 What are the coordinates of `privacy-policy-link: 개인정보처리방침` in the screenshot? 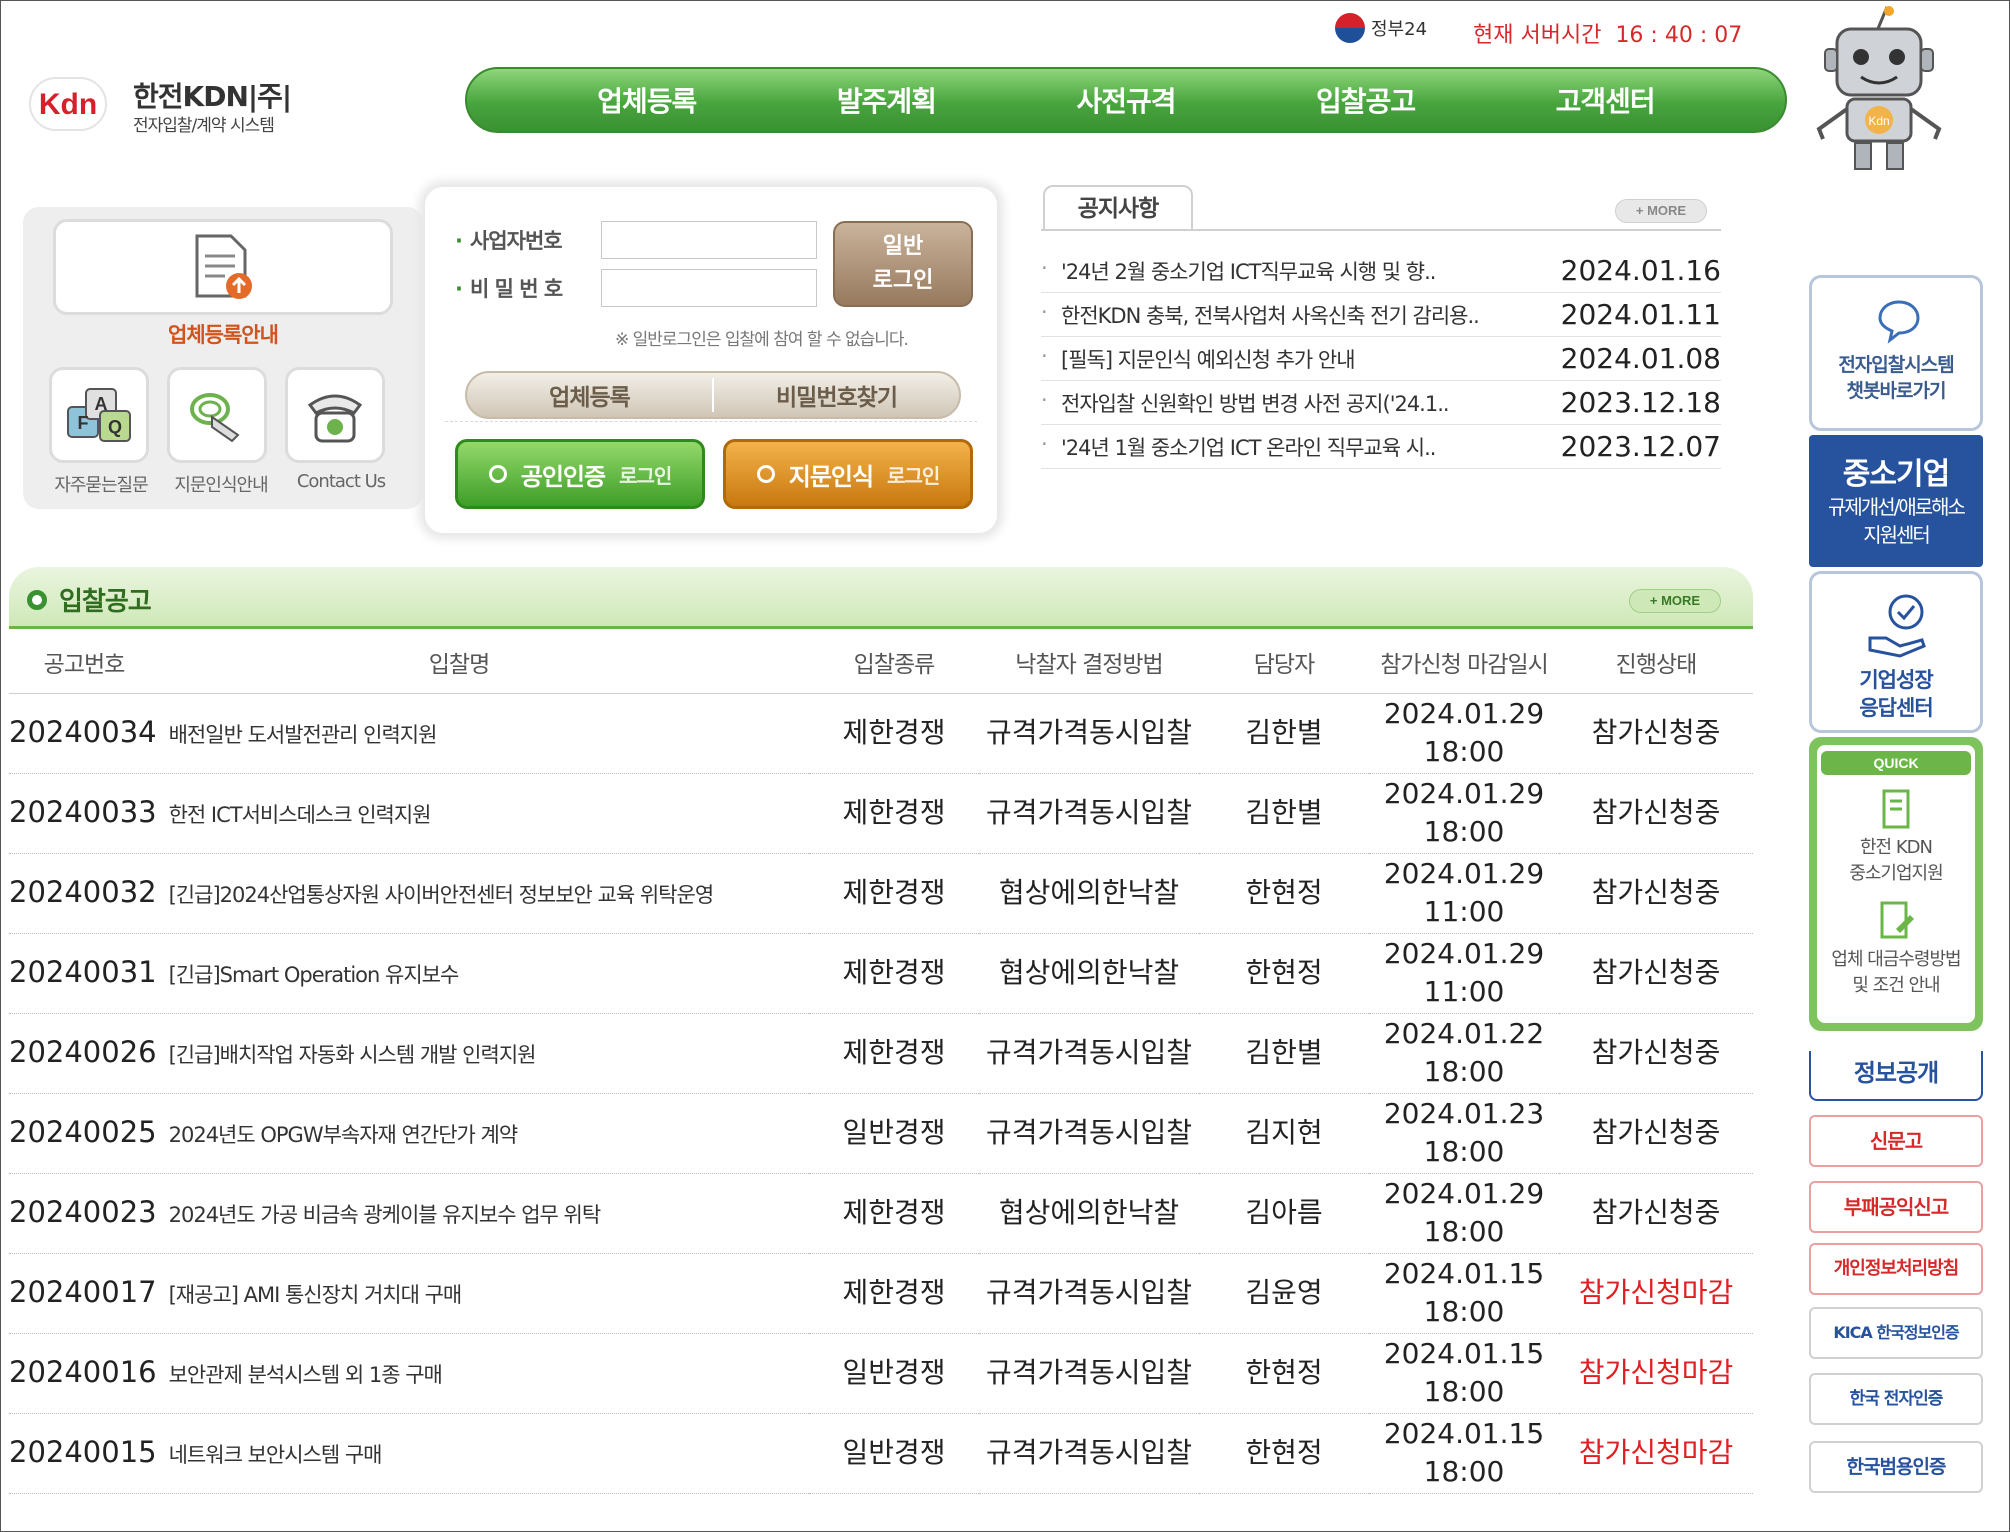 It's located at (1896, 1269).